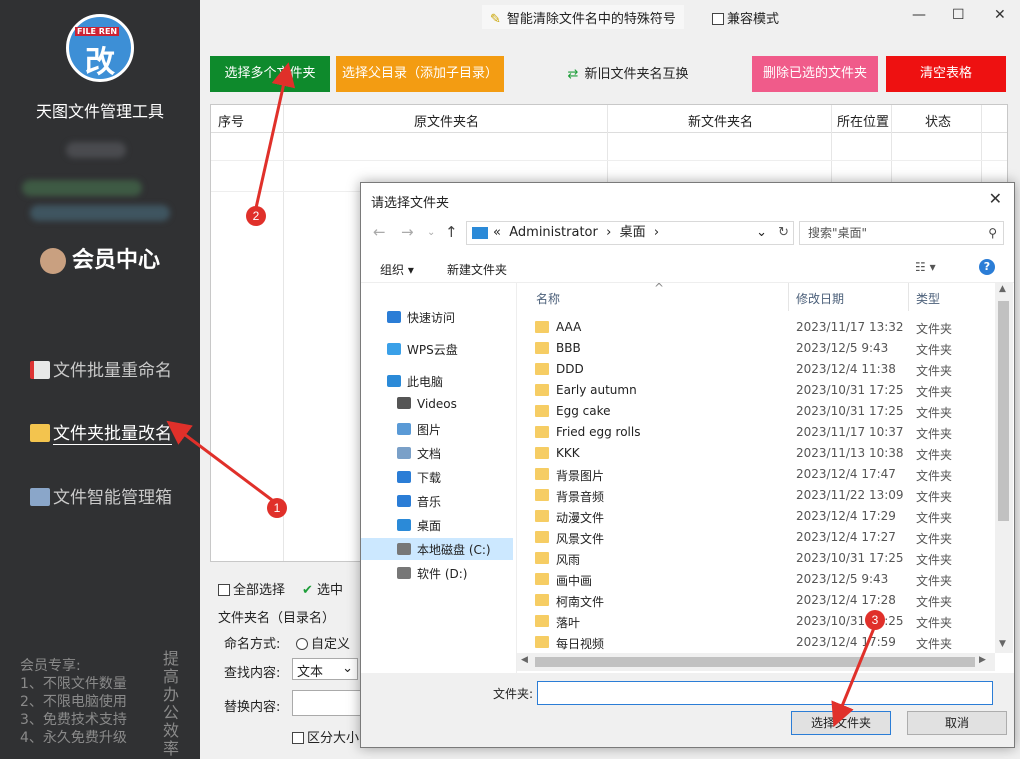  Describe the element at coordinates (846, 600) in the screenshot. I see `file-date: 2023/12/4 17:28` at that location.